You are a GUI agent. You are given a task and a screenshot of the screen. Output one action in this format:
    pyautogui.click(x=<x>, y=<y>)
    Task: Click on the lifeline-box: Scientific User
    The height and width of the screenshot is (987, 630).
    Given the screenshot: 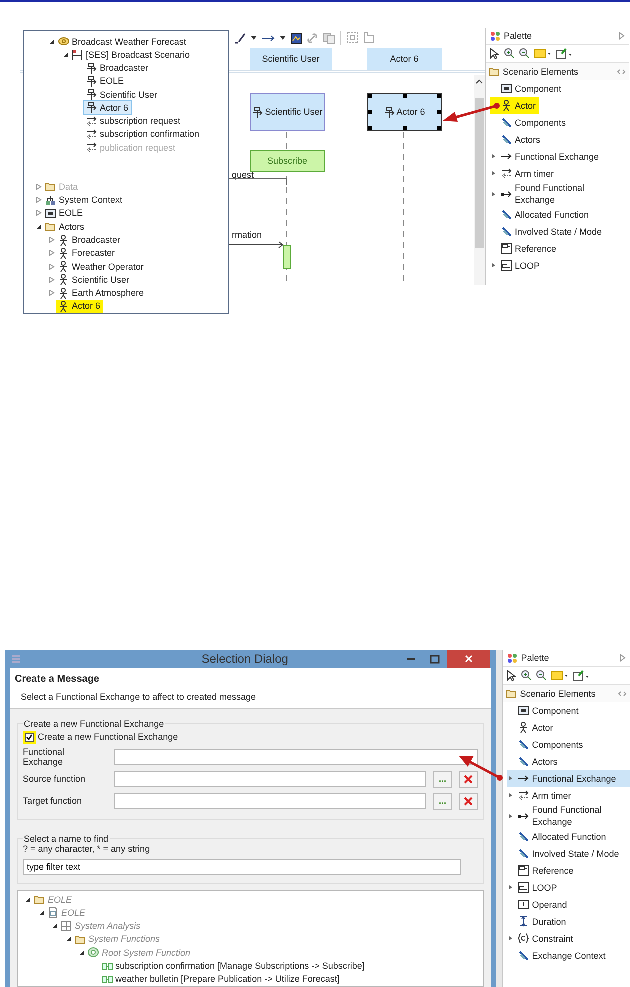 What is the action you would take?
    pyautogui.click(x=287, y=112)
    